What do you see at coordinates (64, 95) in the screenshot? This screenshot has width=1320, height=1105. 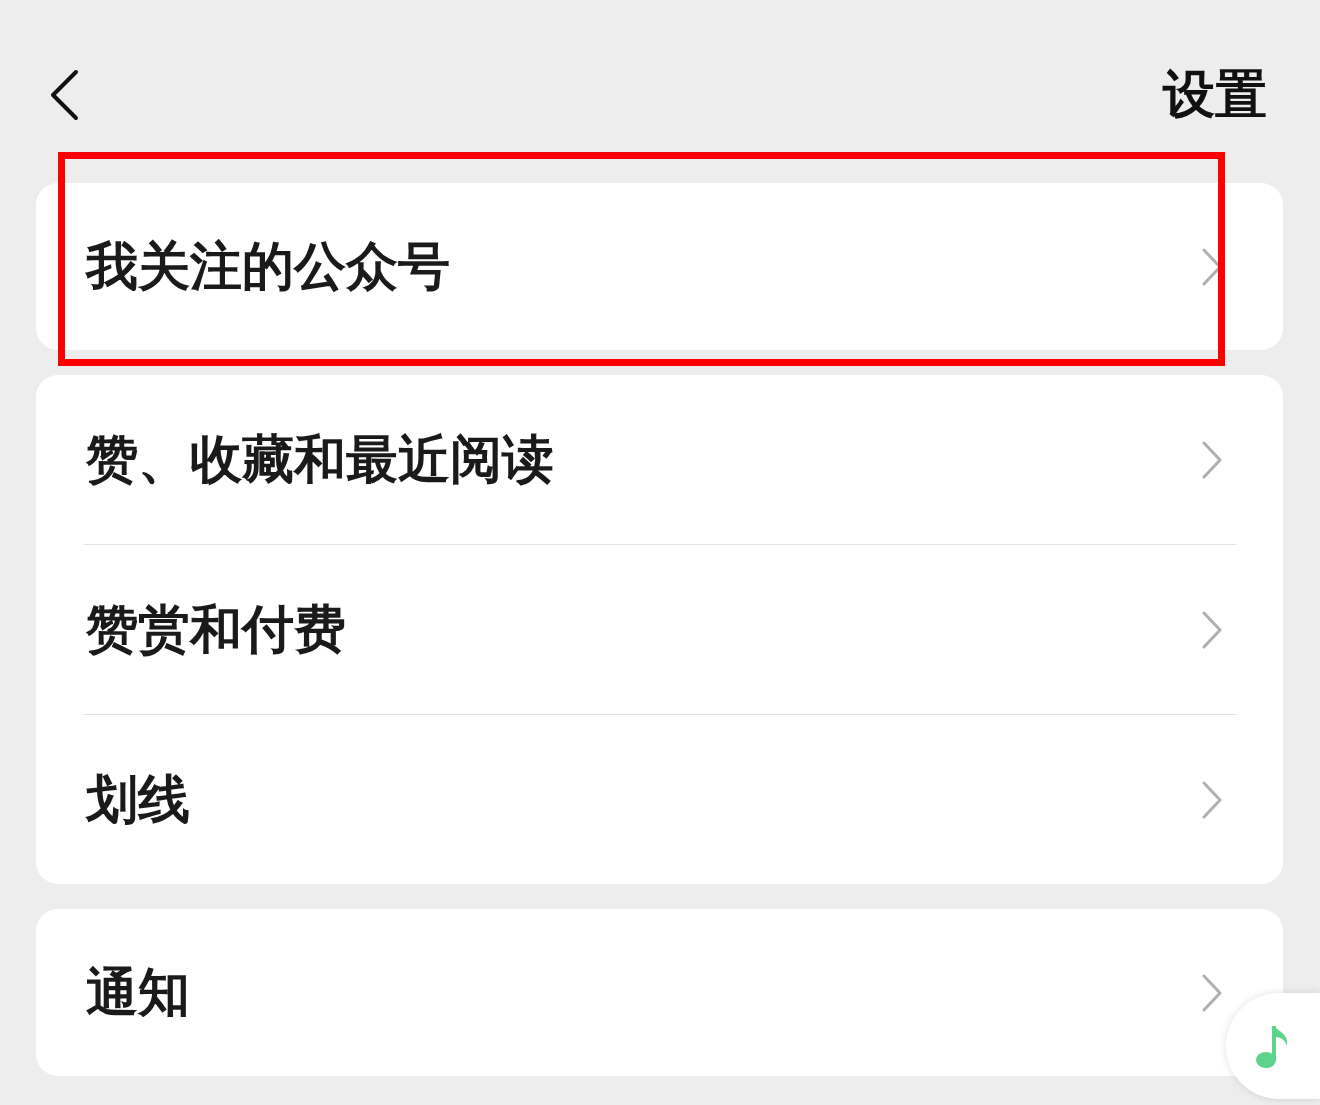 I see `back-button` at bounding box center [64, 95].